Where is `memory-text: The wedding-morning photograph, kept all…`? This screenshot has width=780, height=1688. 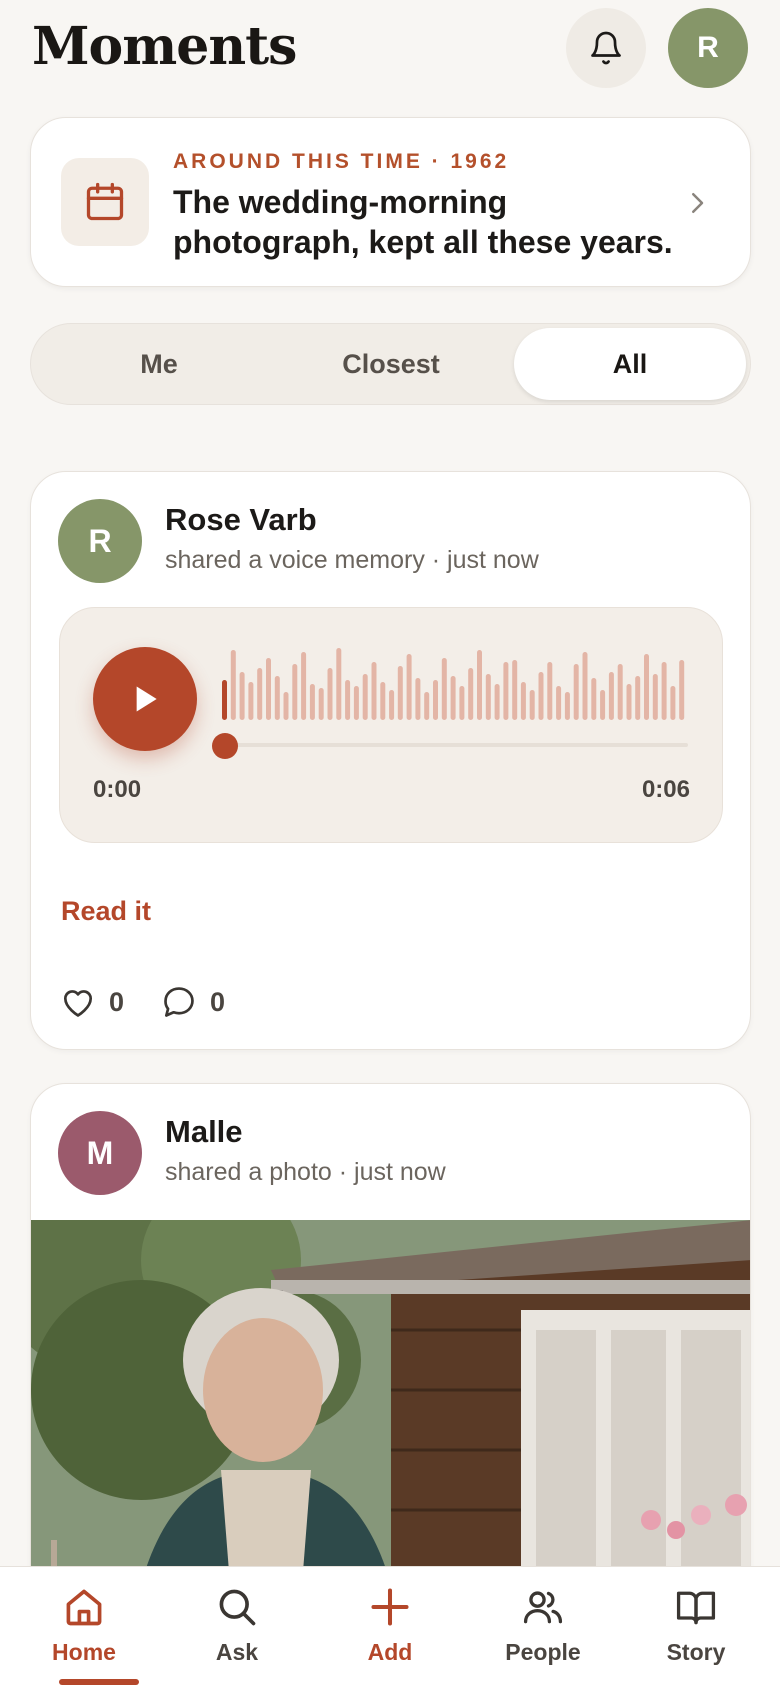
memory-text: The wedding-morning photograph, kept all… is located at coordinates (423, 222).